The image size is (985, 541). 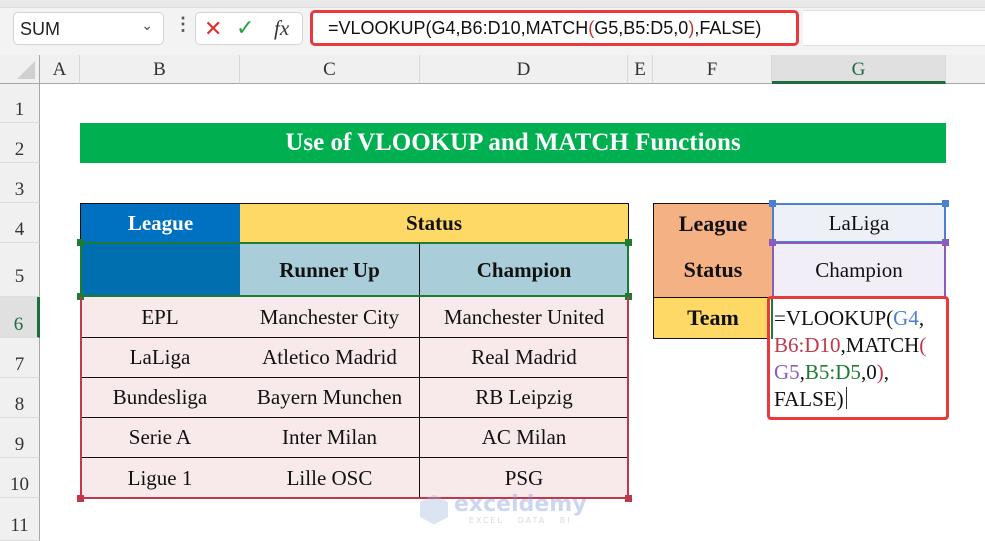 What do you see at coordinates (641, 28) in the screenshot?
I see `formula-text: G5,B5:D5,0` at bounding box center [641, 28].